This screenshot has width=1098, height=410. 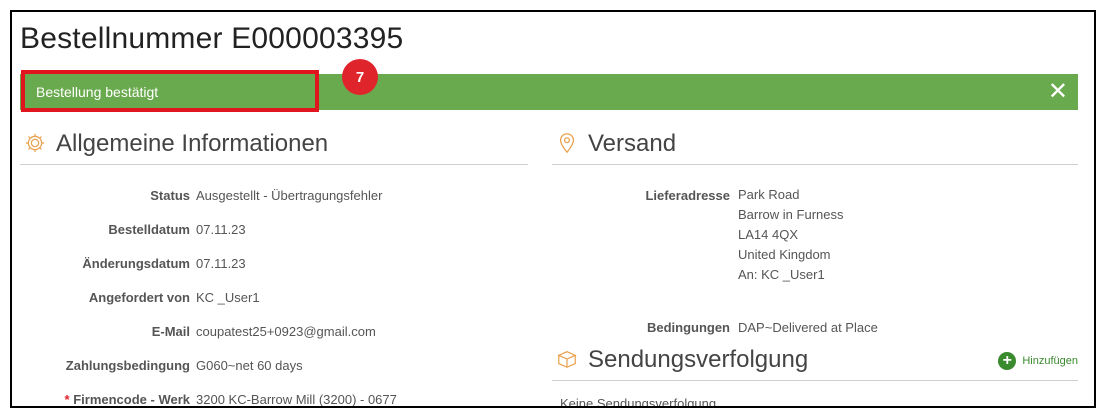 What do you see at coordinates (632, 143) in the screenshot?
I see `shipping-title: Versand` at bounding box center [632, 143].